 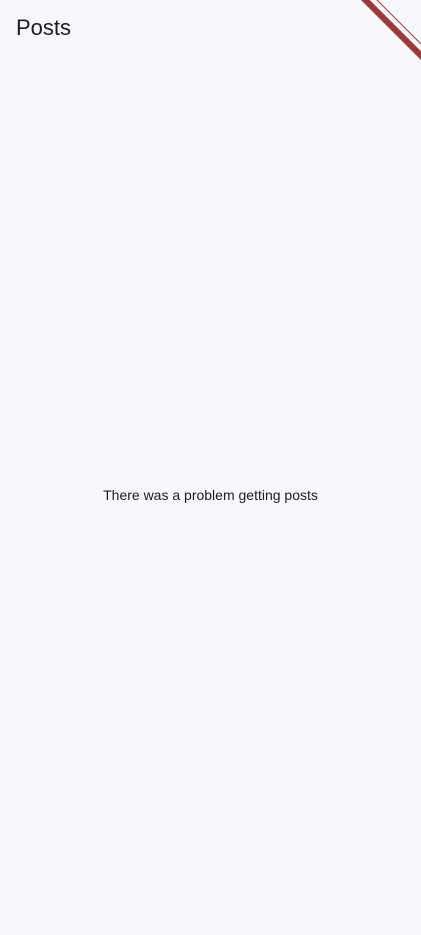 What do you see at coordinates (44, 27) in the screenshot?
I see `page-title: Posts` at bounding box center [44, 27].